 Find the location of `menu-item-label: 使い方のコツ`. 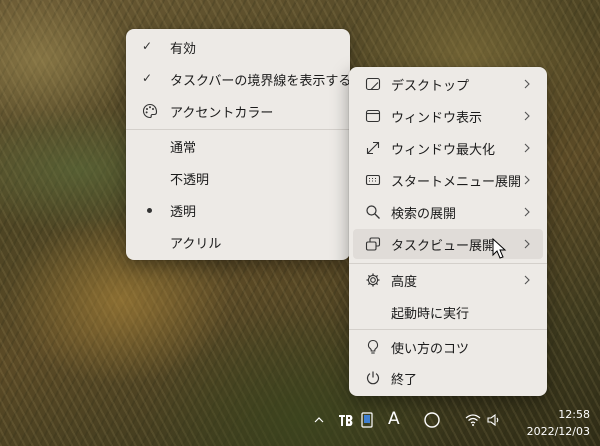

menu-item-label: 使い方のコツ is located at coordinates (430, 349).